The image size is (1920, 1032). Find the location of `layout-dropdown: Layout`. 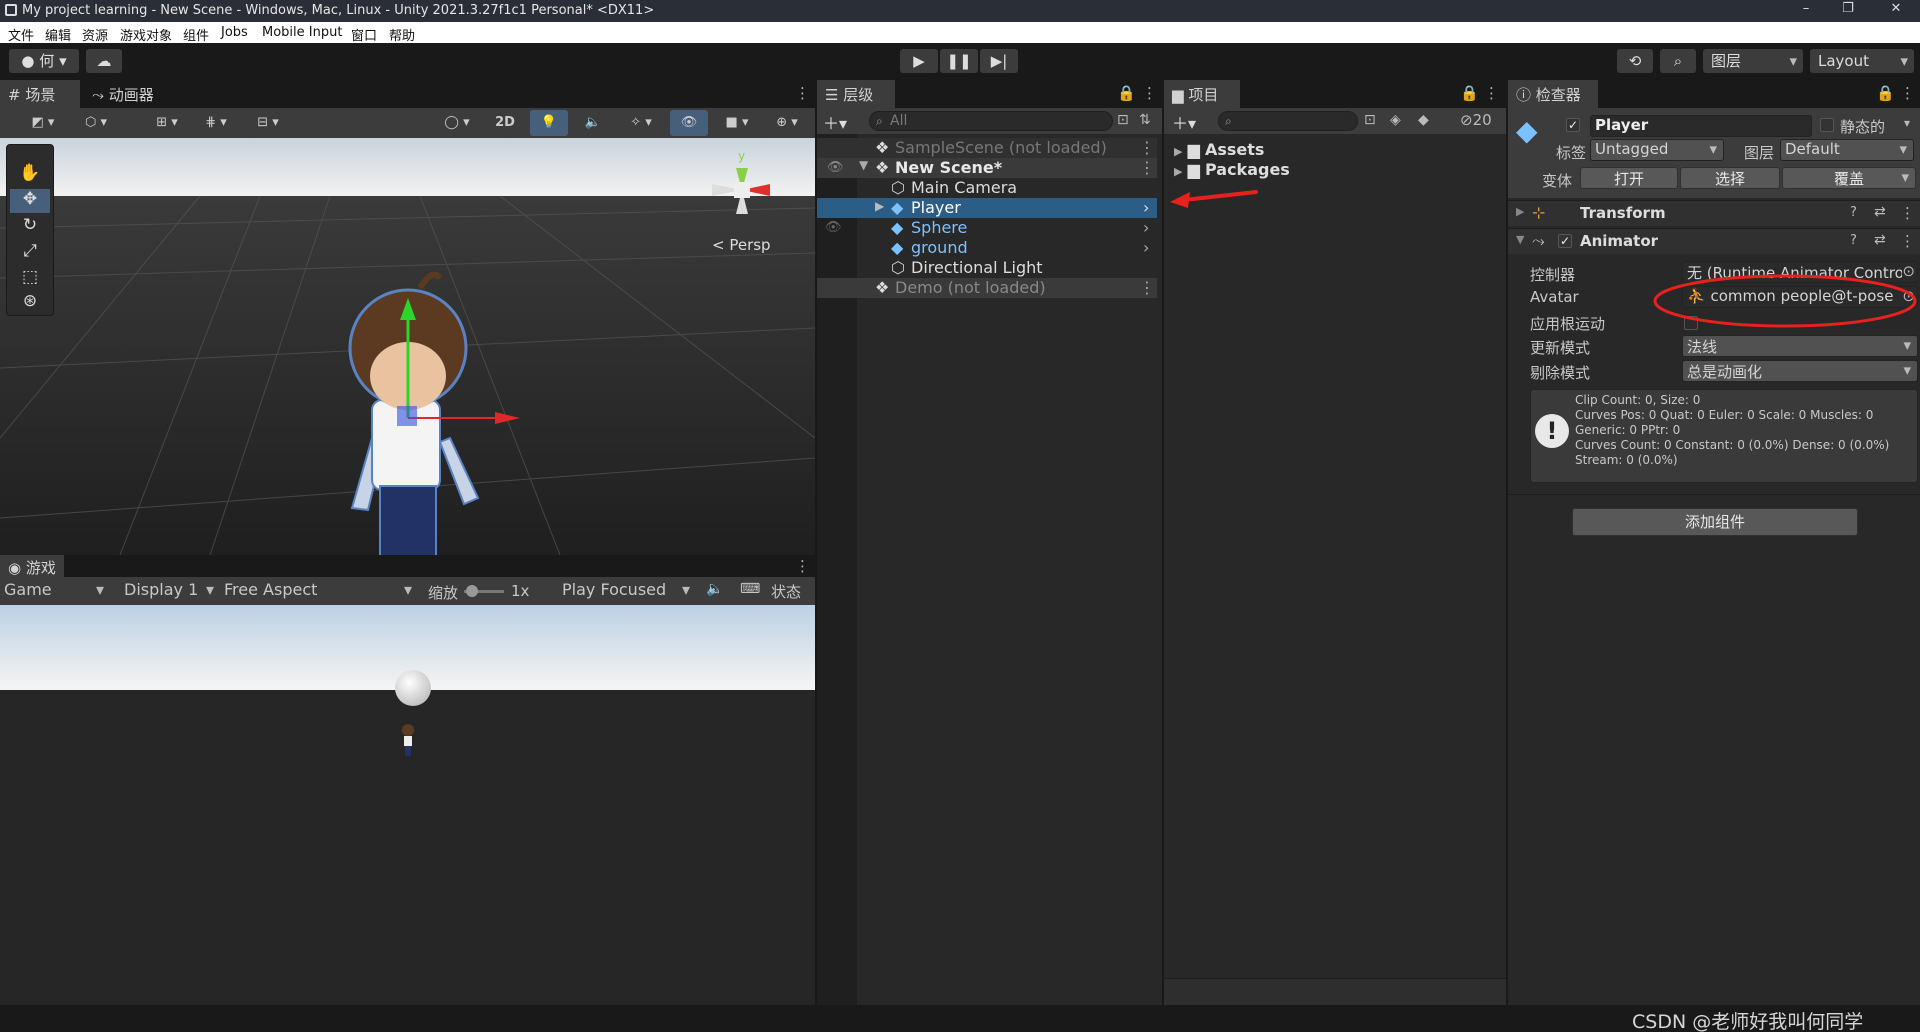

layout-dropdown: Layout is located at coordinates (1862, 61).